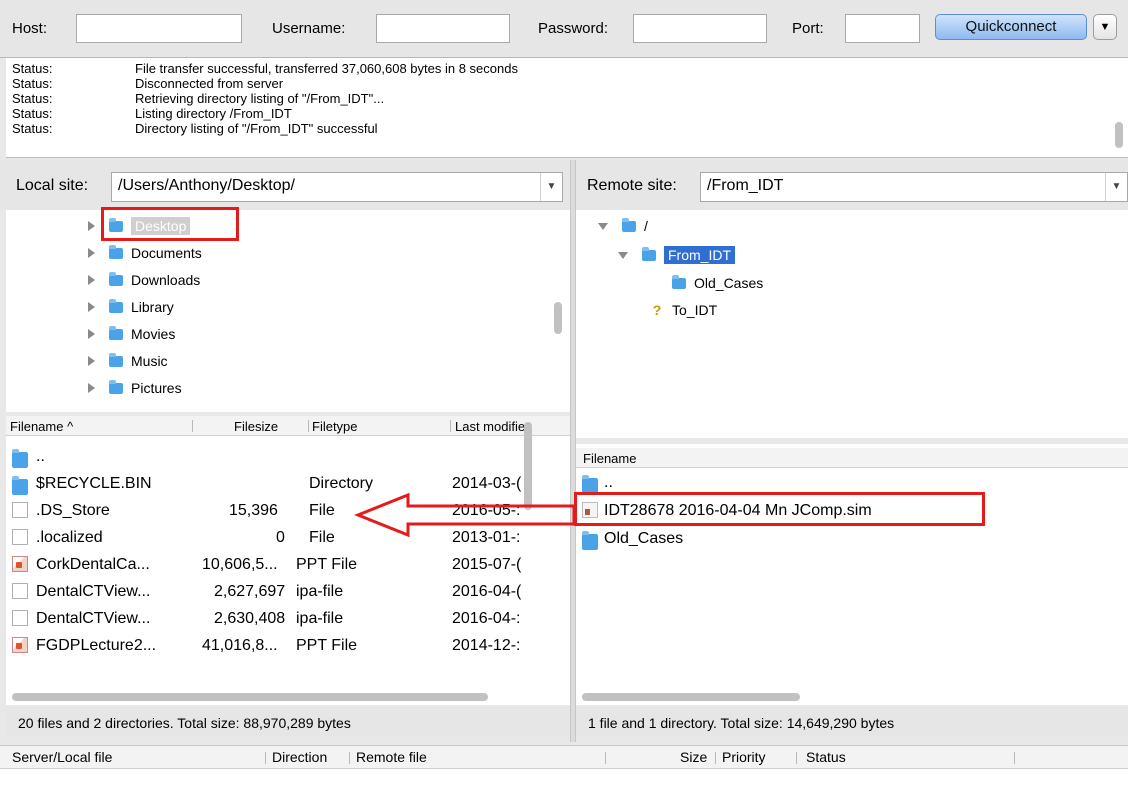  Describe the element at coordinates (464, 515) in the screenshot. I see `drag-arrow-annotation` at that location.